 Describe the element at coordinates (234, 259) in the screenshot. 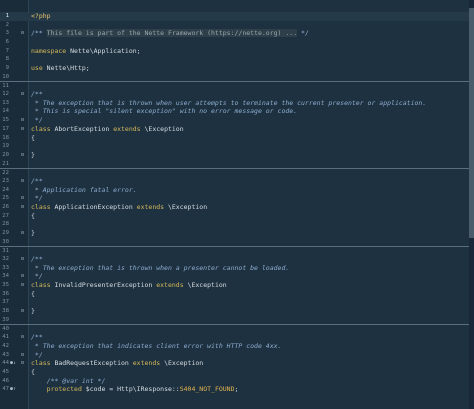

I see `code-line: 32 ⊟ /**` at that location.